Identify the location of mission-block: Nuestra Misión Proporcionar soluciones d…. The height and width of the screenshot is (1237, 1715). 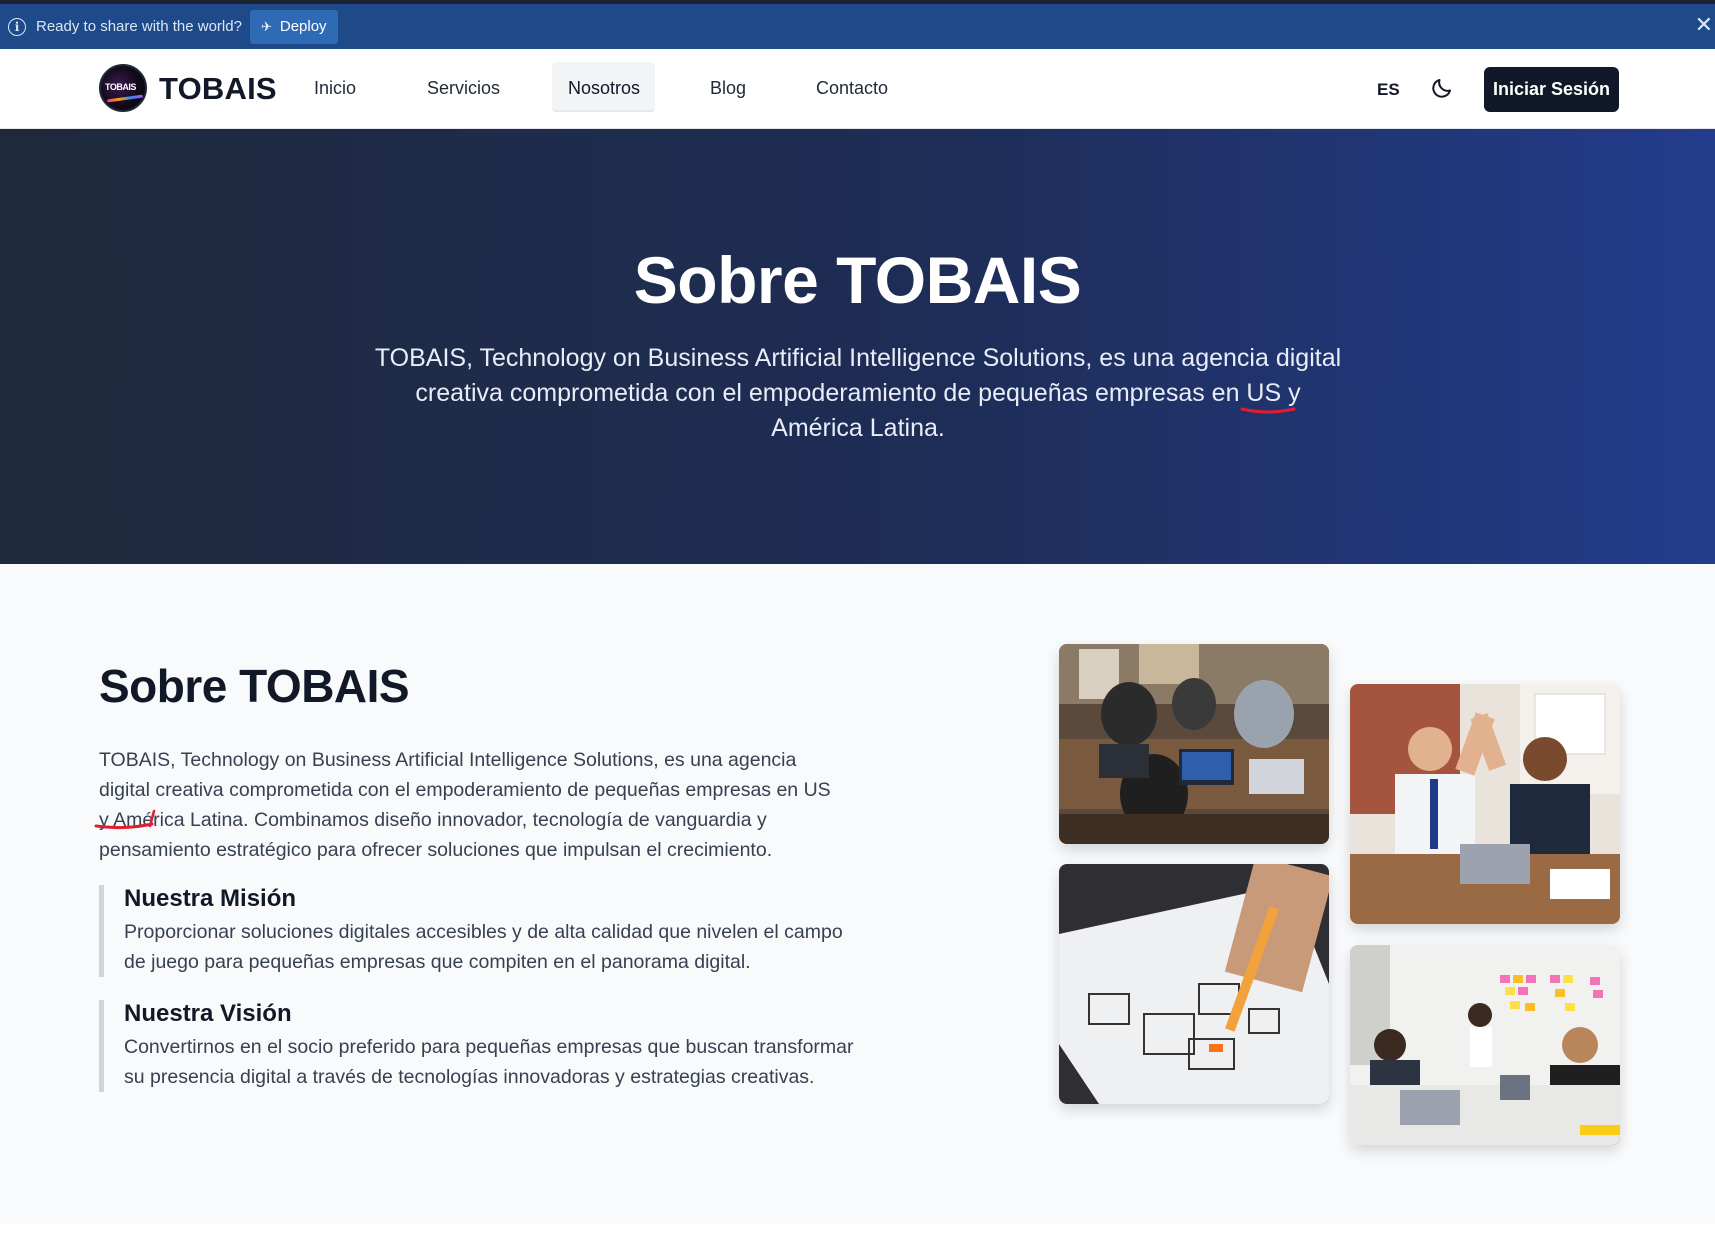
(481, 931).